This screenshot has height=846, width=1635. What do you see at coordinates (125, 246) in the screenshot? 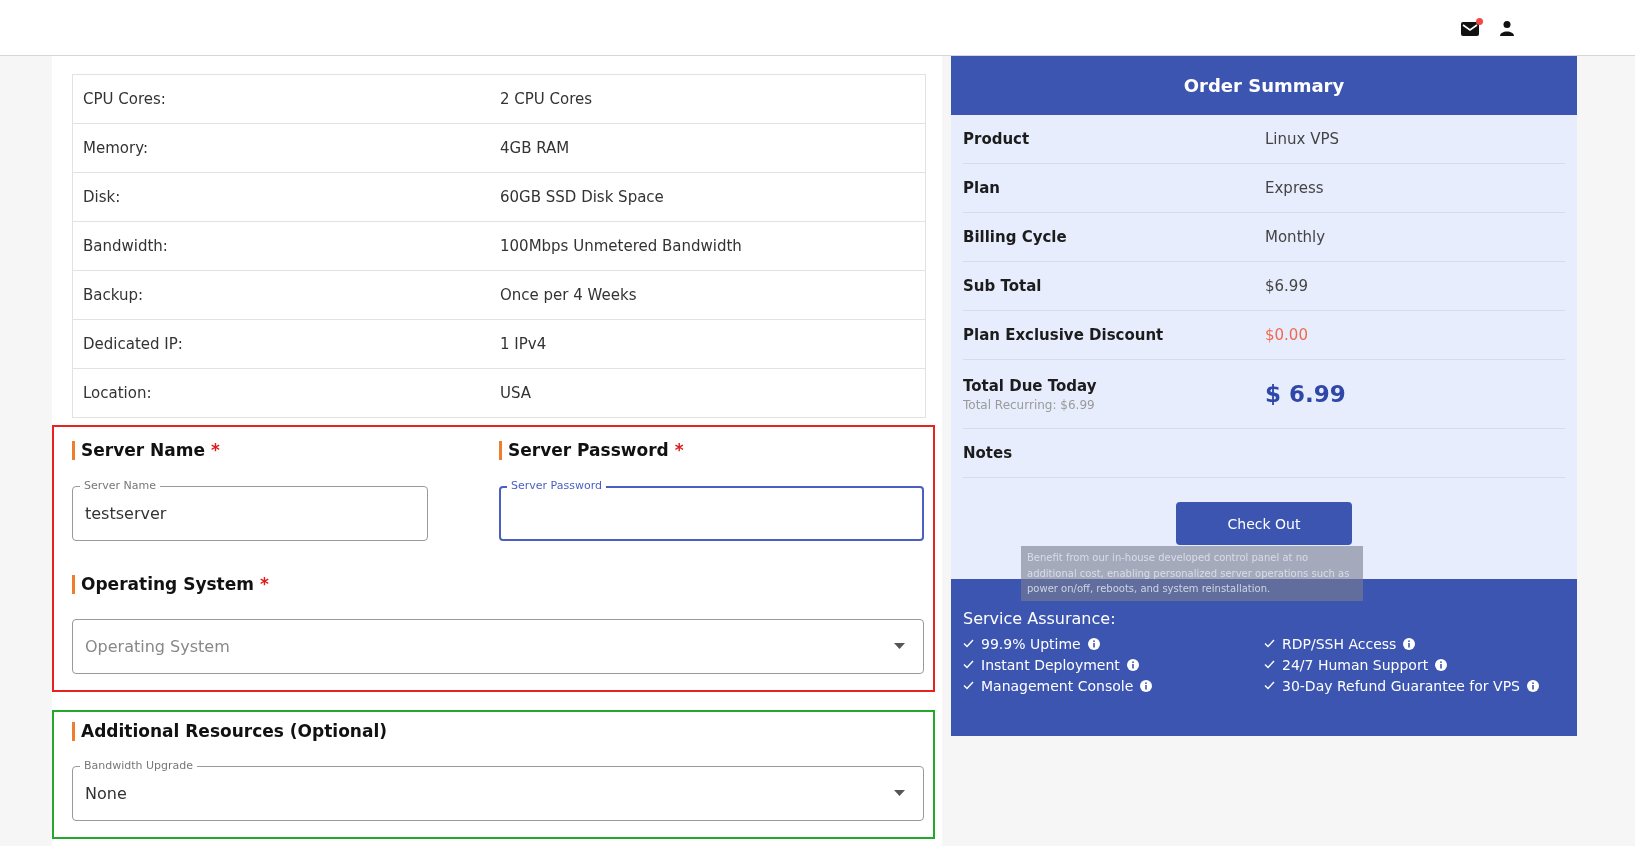
I see `spec-label: Bandwidth:` at bounding box center [125, 246].